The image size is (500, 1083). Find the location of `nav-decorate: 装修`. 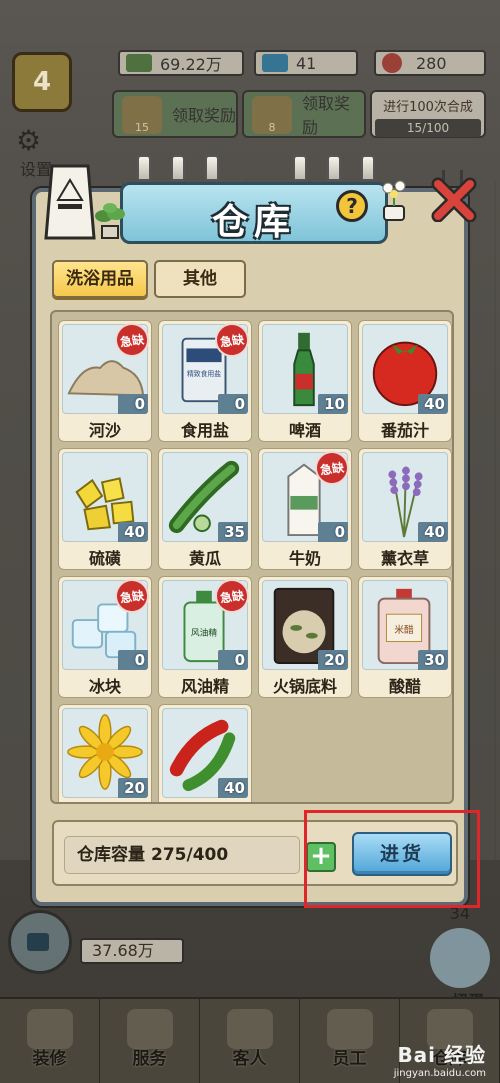

nav-decorate: 装修 is located at coordinates (50, 1041).